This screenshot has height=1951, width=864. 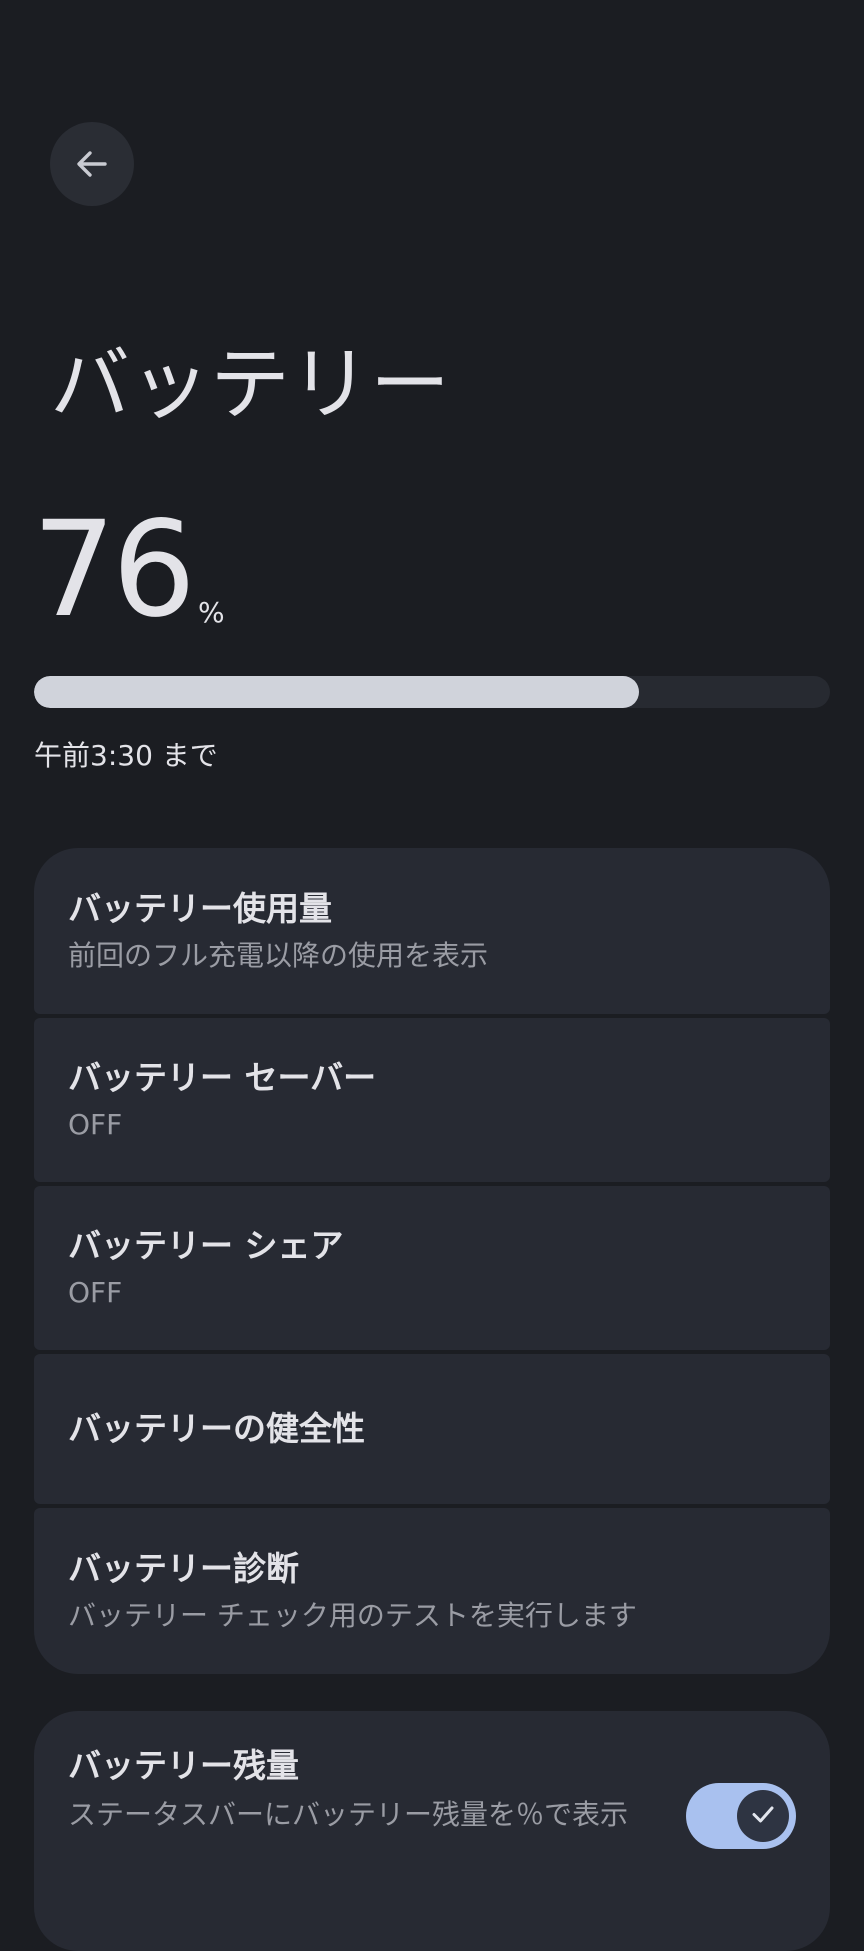 I want to click on battery-usage-item: バッテリー使用量 前回のフル充電以降の使用を表示, so click(x=432, y=931).